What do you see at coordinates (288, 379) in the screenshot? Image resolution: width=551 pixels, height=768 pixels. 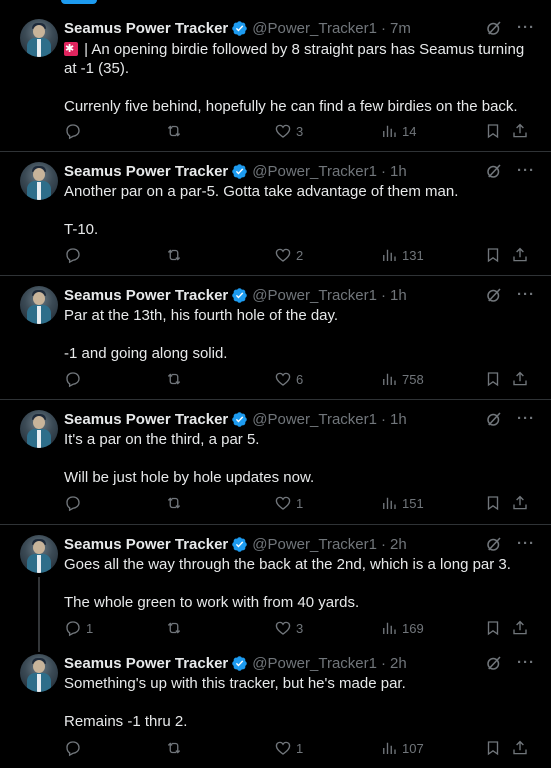 I see `like-button: 6` at bounding box center [288, 379].